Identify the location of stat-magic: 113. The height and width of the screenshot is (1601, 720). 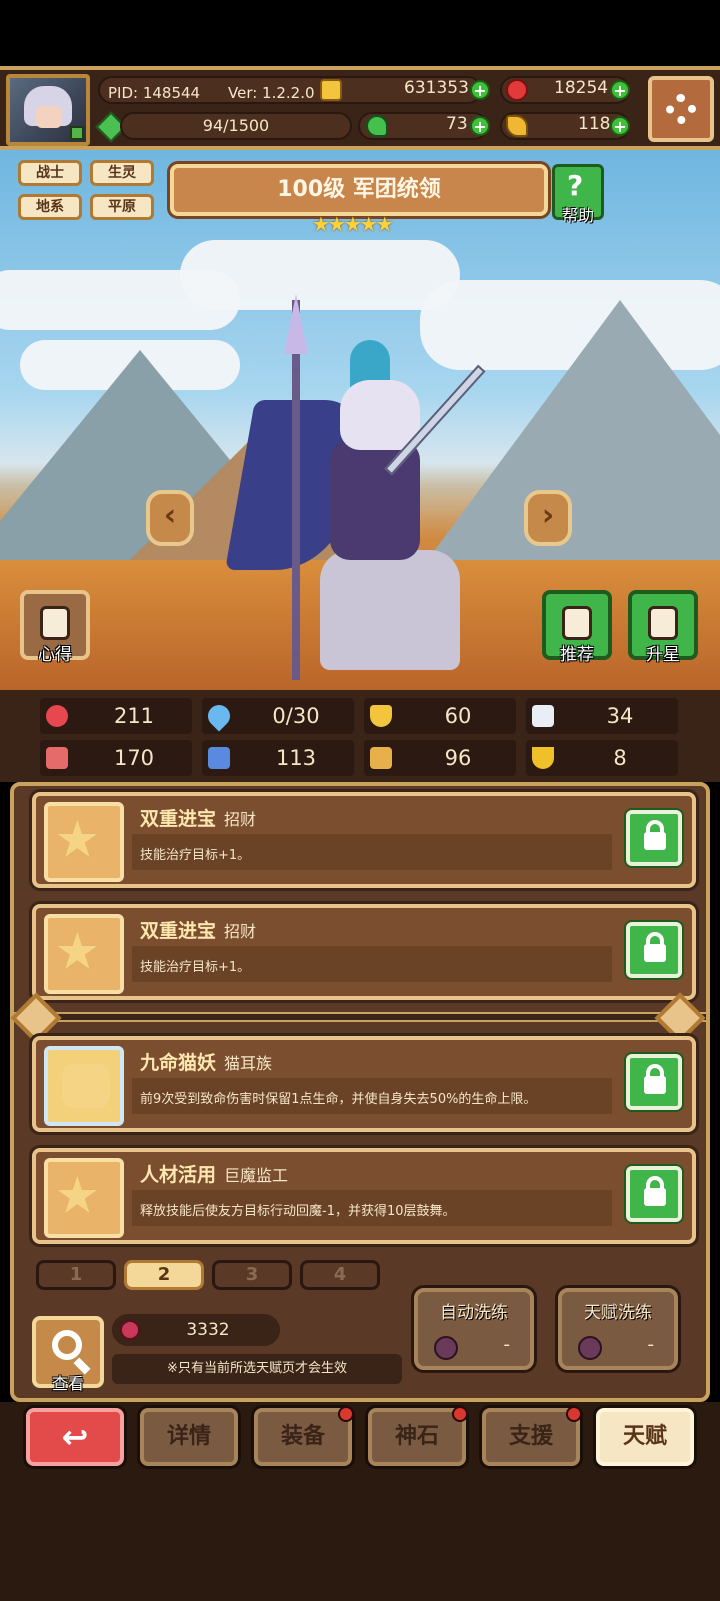
(278, 758).